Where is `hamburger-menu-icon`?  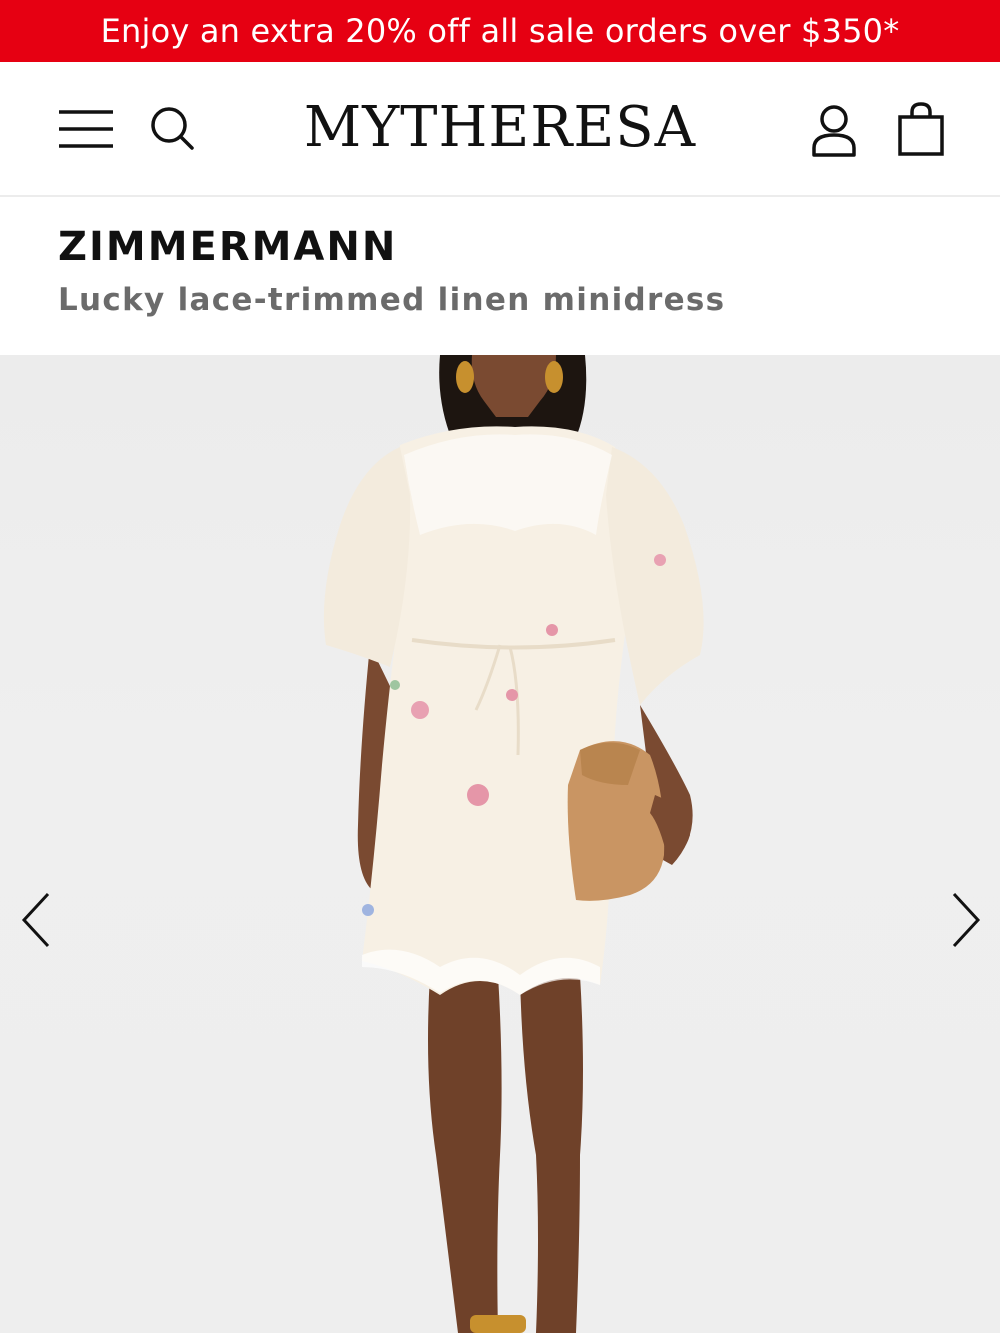 hamburger-menu-icon is located at coordinates (86, 129).